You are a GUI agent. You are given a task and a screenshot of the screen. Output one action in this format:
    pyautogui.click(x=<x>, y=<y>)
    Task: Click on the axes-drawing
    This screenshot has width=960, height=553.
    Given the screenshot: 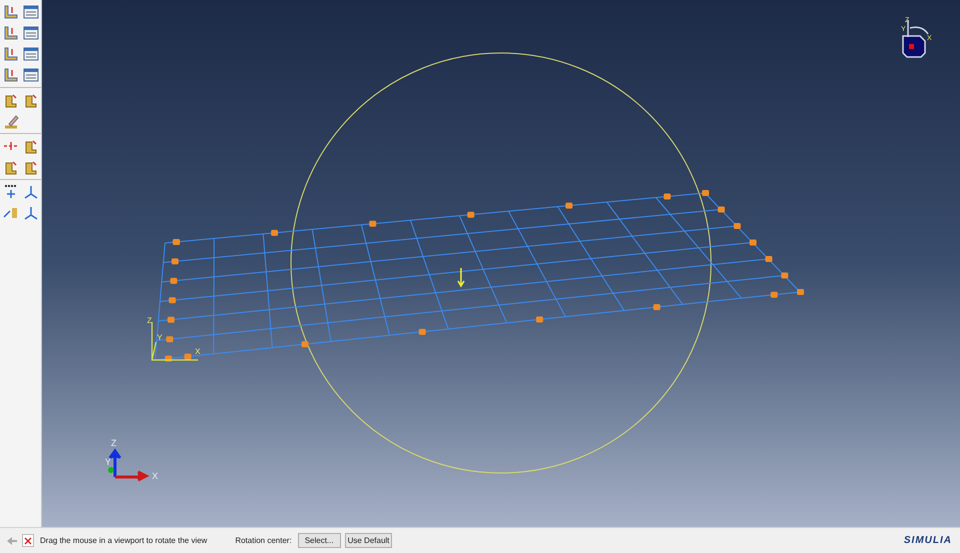 What is the action you would take?
    pyautogui.click(x=175, y=341)
    